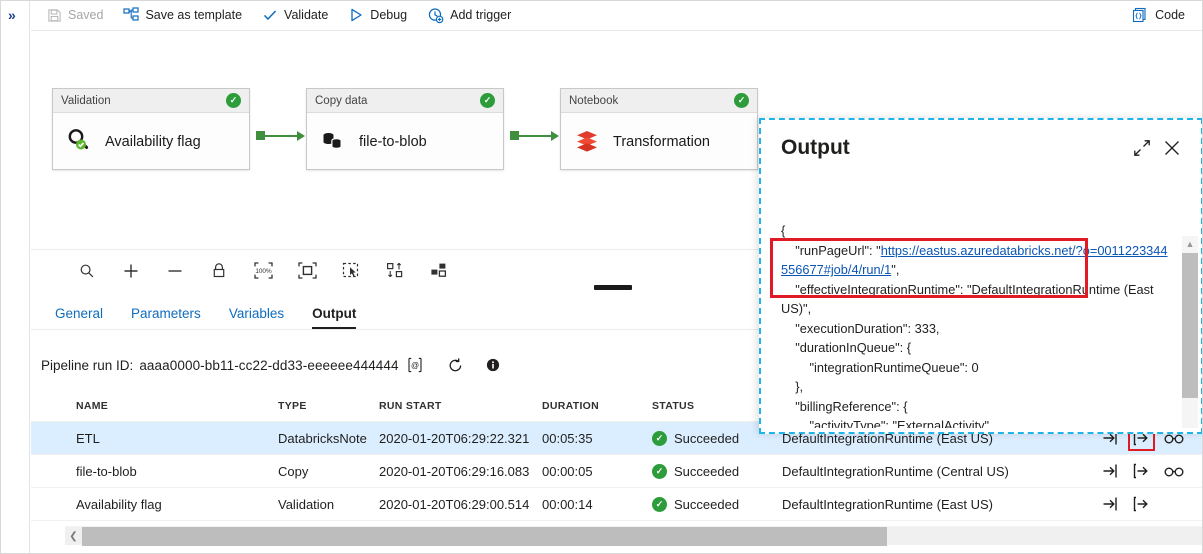 This screenshot has height=554, width=1203. What do you see at coordinates (831, 240) in the screenshot?
I see `json-before-link: { "runPageUrl": "` at bounding box center [831, 240].